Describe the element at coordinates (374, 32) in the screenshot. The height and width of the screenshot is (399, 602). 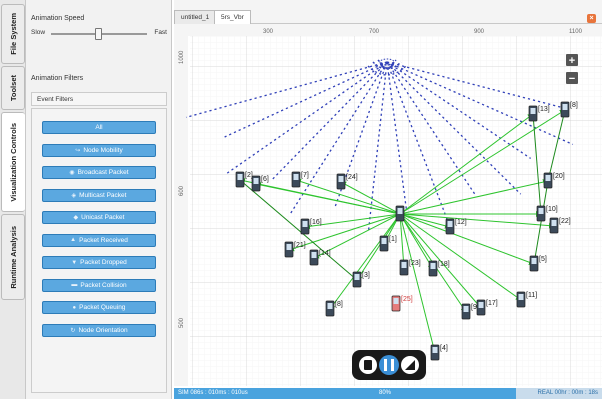
I see `ruler-top-700: 700` at that location.